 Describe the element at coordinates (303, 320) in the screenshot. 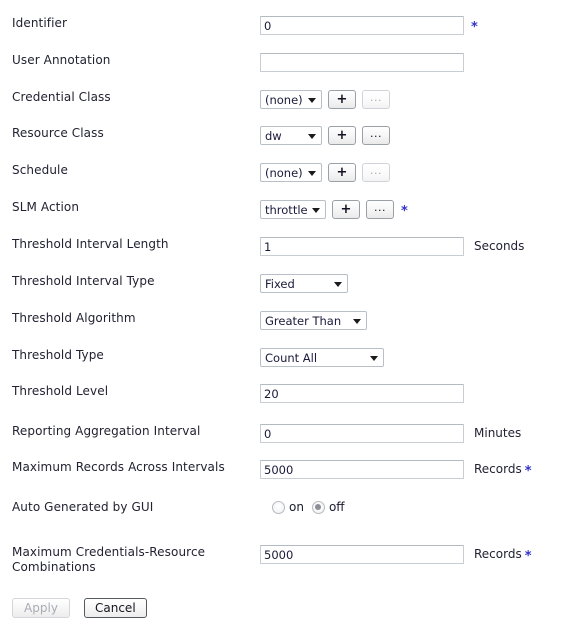

I see `threshold-algorithm-value: Greater Than` at that location.